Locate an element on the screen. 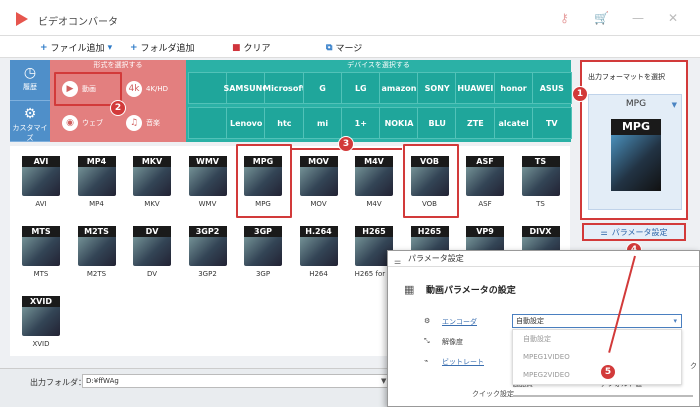 Image resolution: width=700 pixels, height=407 pixels. format-item-13: 3GP2 3GP2 is located at coordinates (208, 254).